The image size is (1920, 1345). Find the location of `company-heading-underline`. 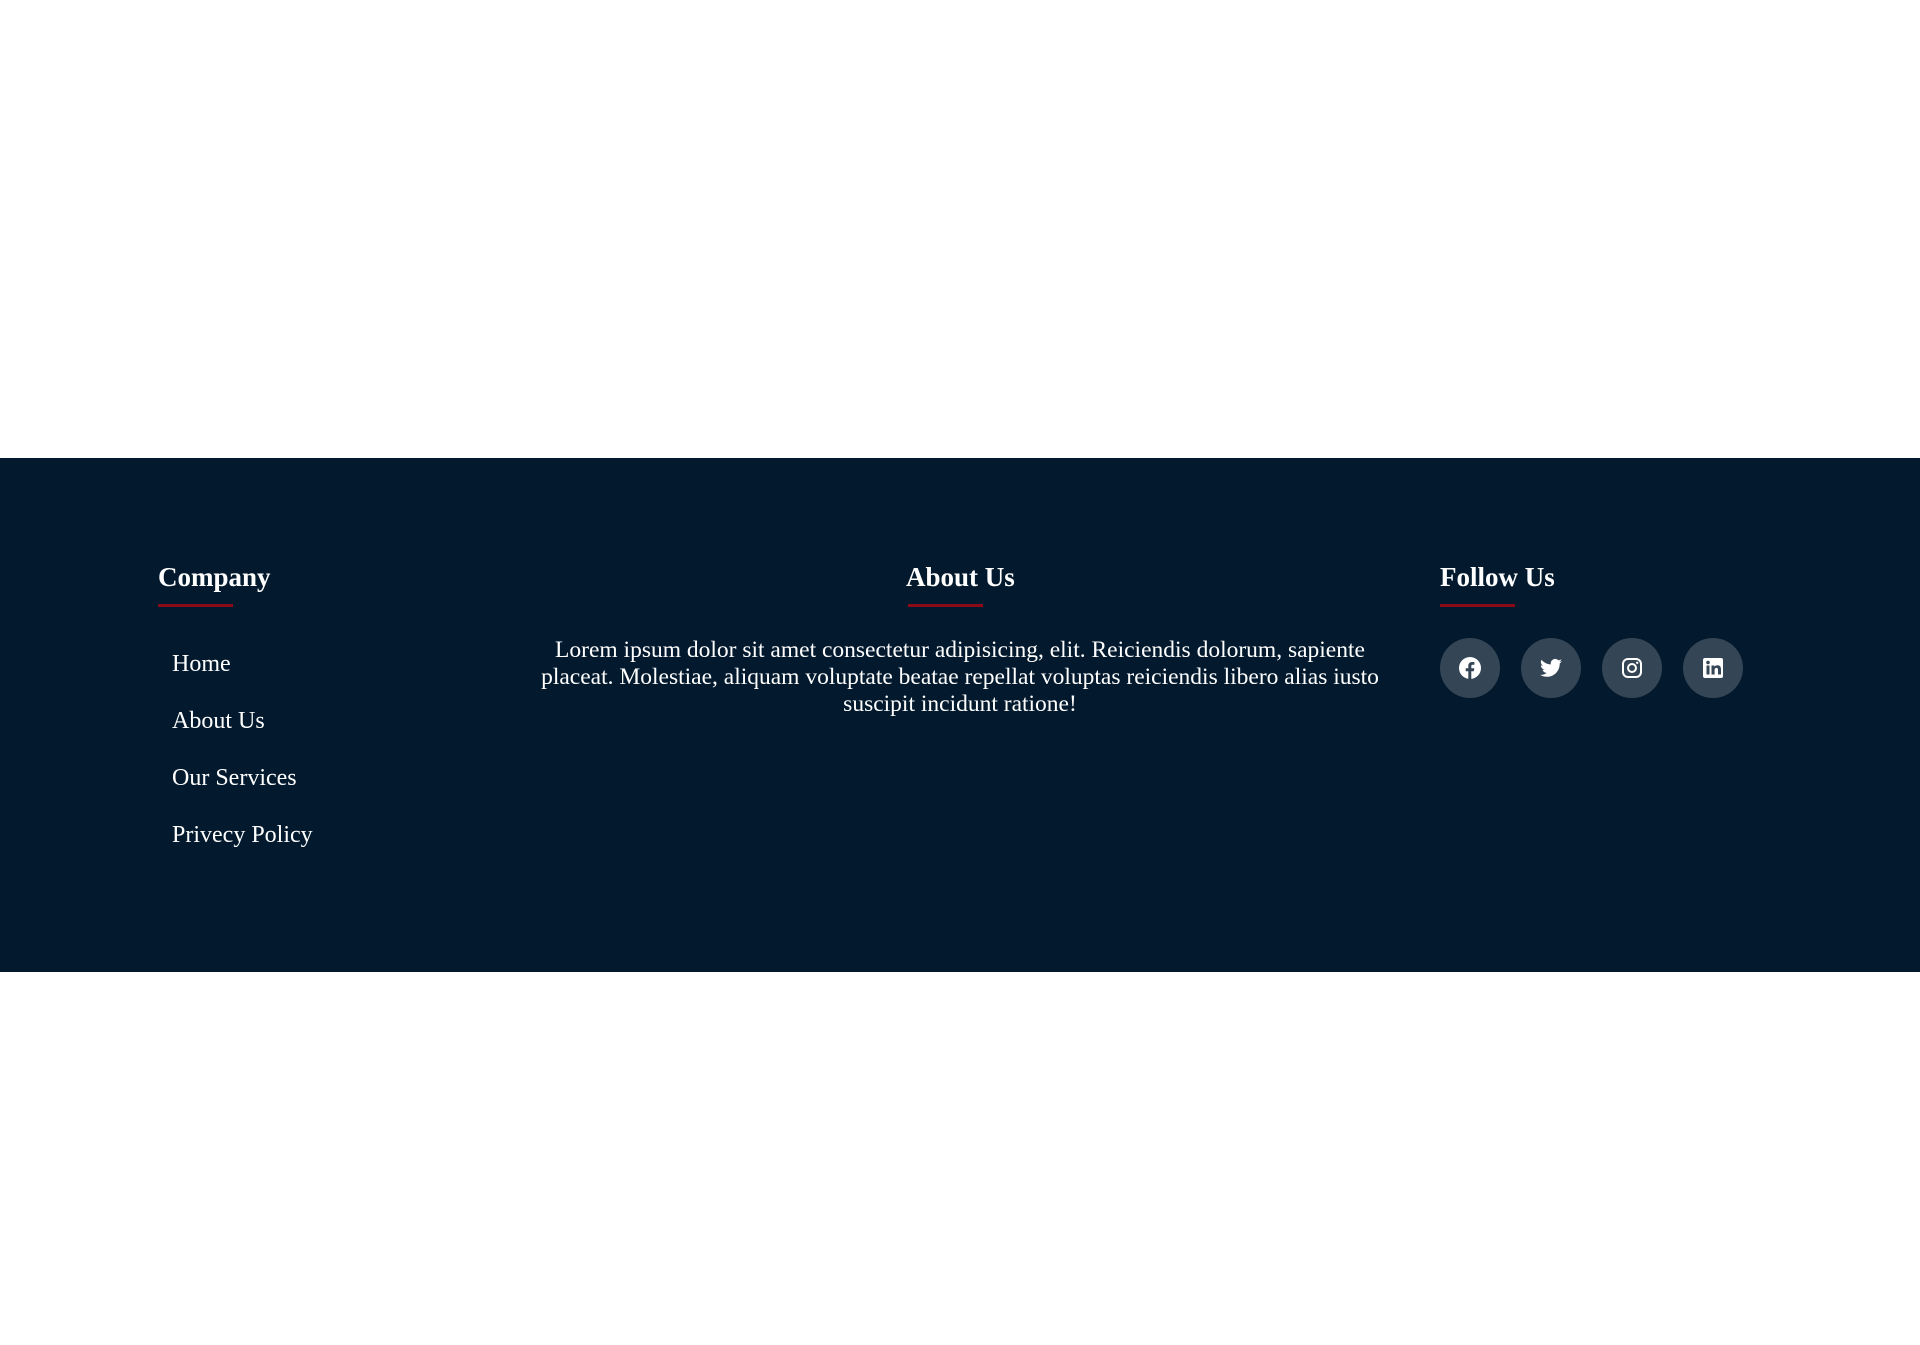

company-heading-underline is located at coordinates (195, 605).